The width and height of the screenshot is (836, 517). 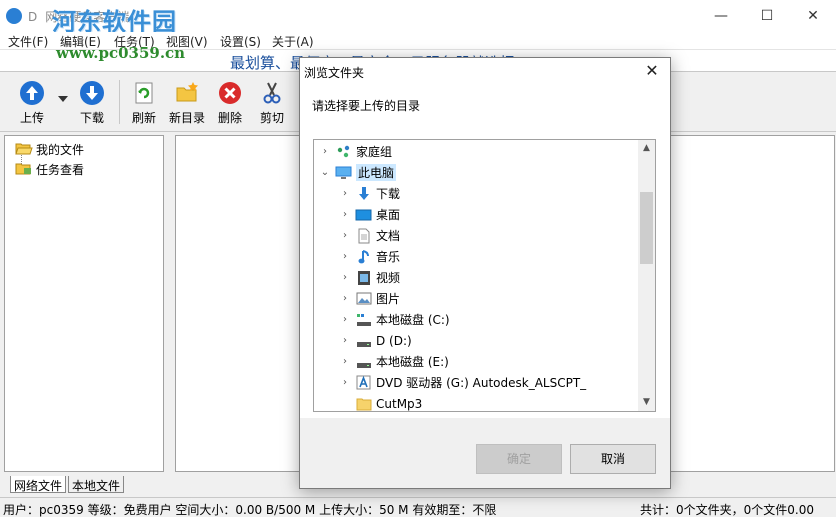 I want to click on folder-icon, so click(x=363, y=404).